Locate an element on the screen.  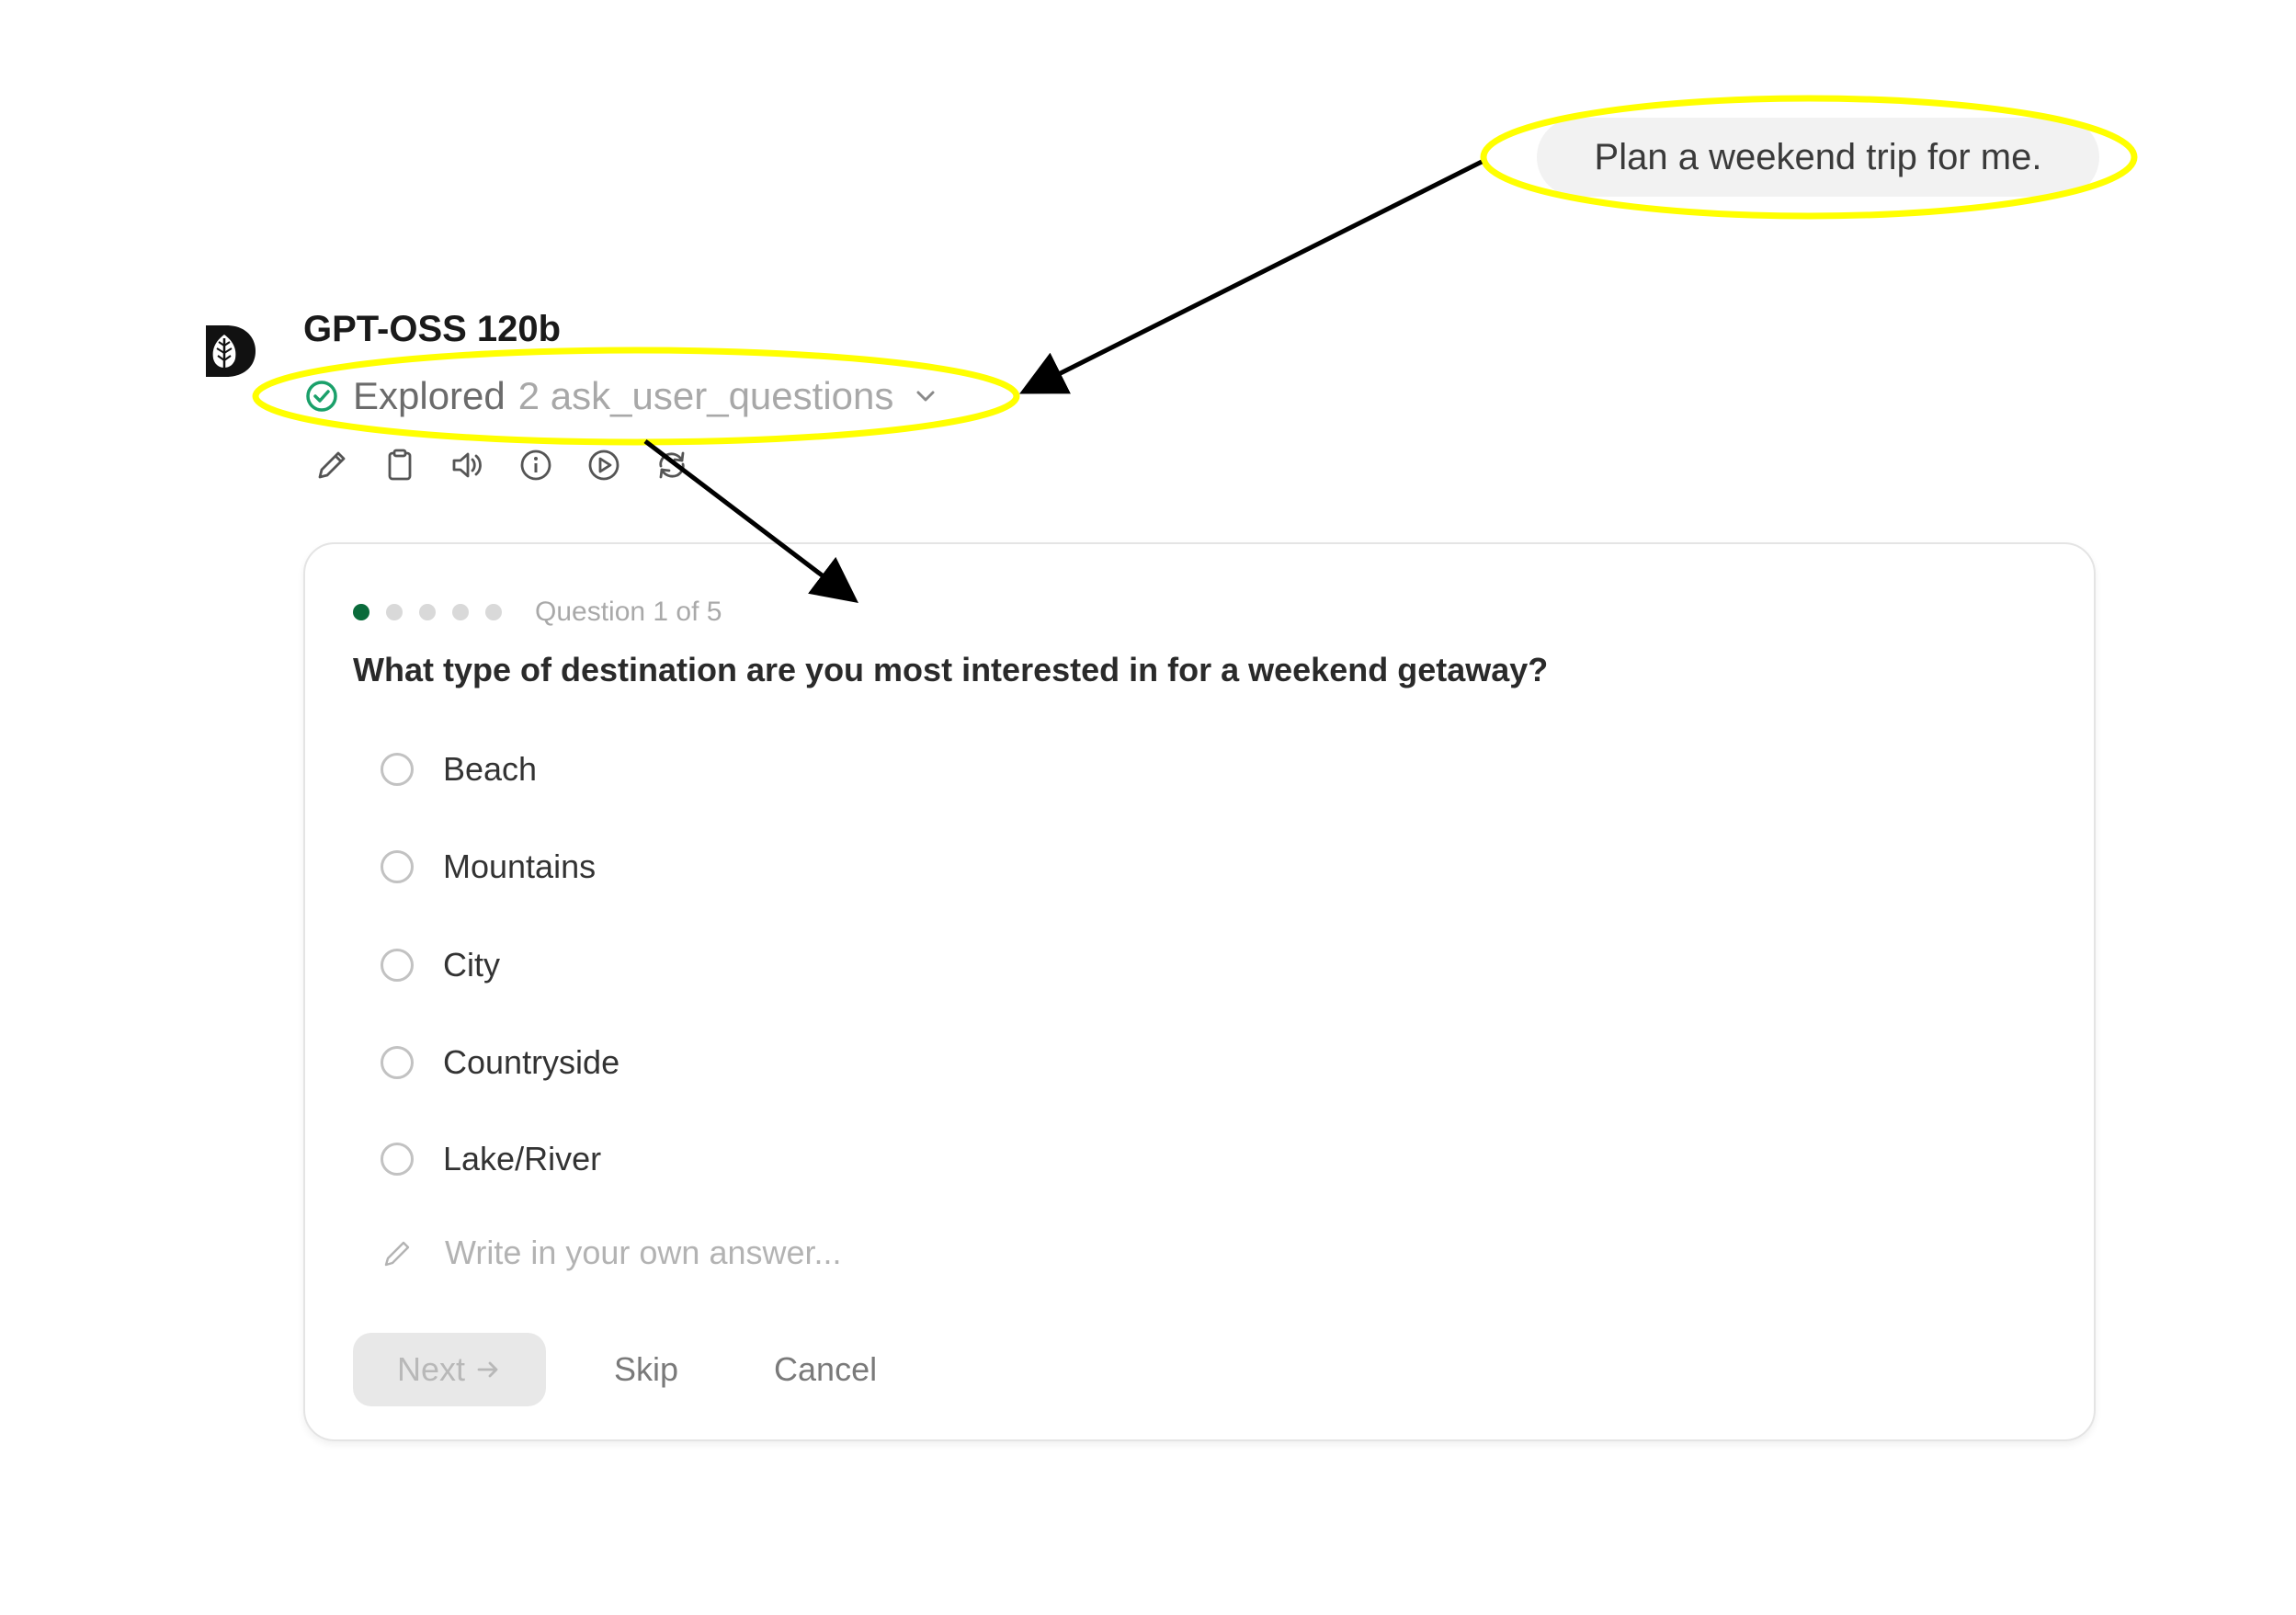
option-label: Mountains is located at coordinates (520, 866).